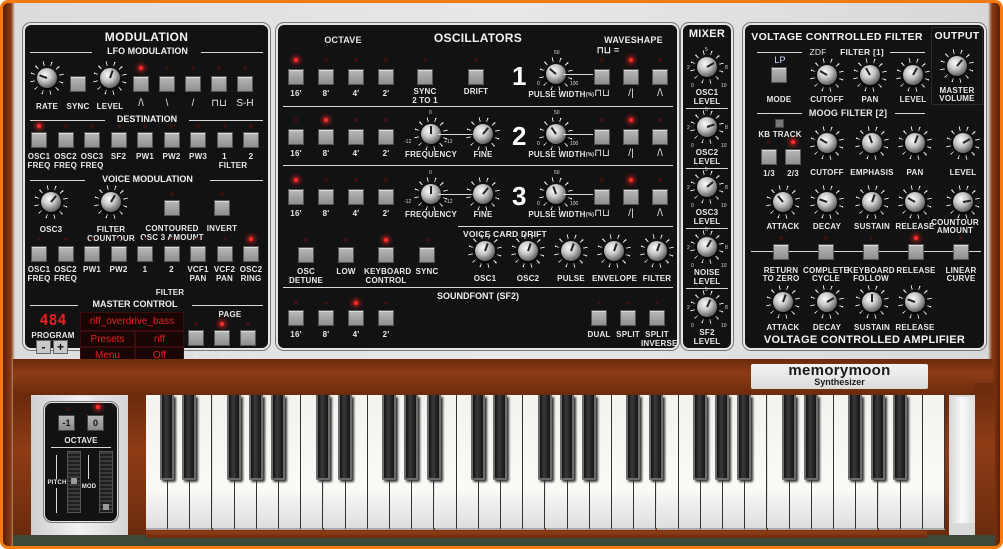  What do you see at coordinates (159, 339) in the screenshot?
I see `presets-value: riff` at bounding box center [159, 339].